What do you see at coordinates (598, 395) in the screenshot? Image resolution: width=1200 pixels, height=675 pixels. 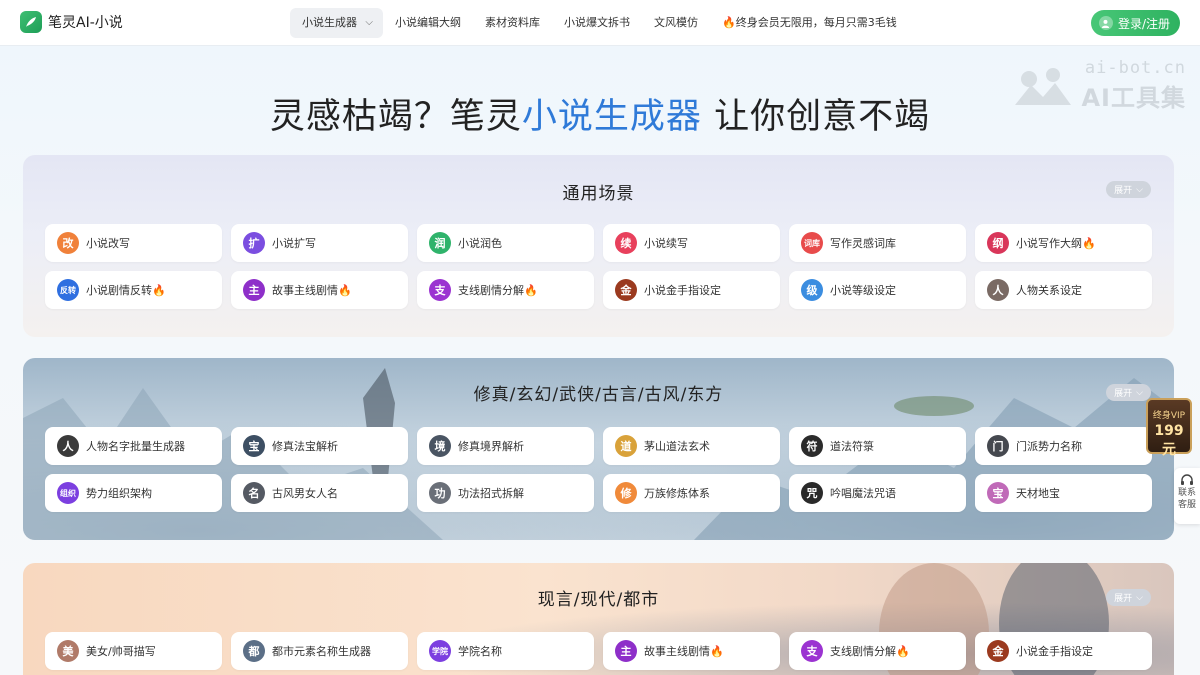 I see `section-title: 修真/玄幻/武侠/古言/古风/东方` at bounding box center [598, 395].